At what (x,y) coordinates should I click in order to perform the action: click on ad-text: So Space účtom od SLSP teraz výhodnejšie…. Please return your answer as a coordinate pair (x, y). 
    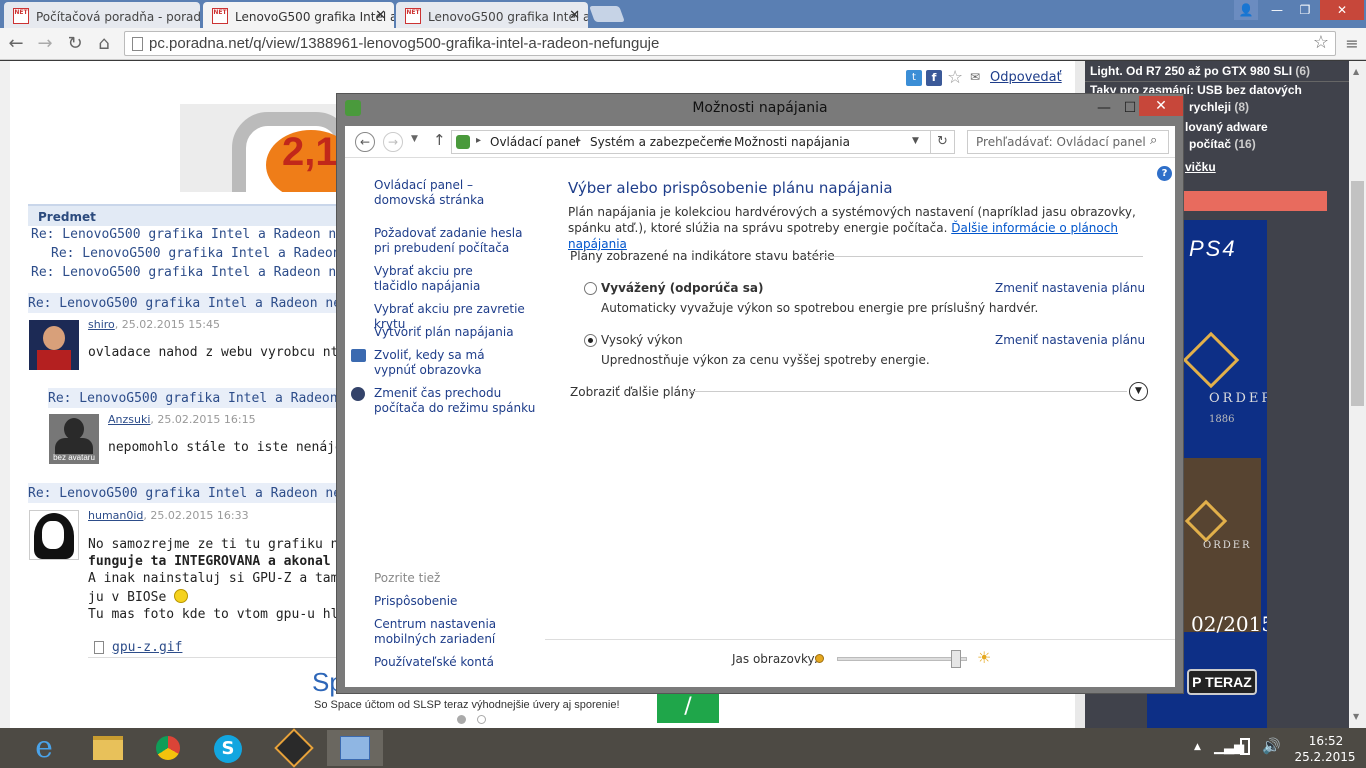
    Looking at the image, I should click on (467, 705).